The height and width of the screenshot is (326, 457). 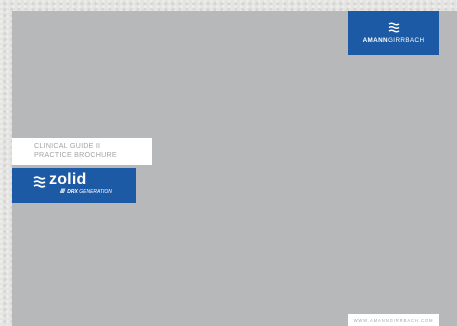 What do you see at coordinates (67, 145) in the screenshot?
I see `guide-line-1: CLINICAL GUIDE II` at bounding box center [67, 145].